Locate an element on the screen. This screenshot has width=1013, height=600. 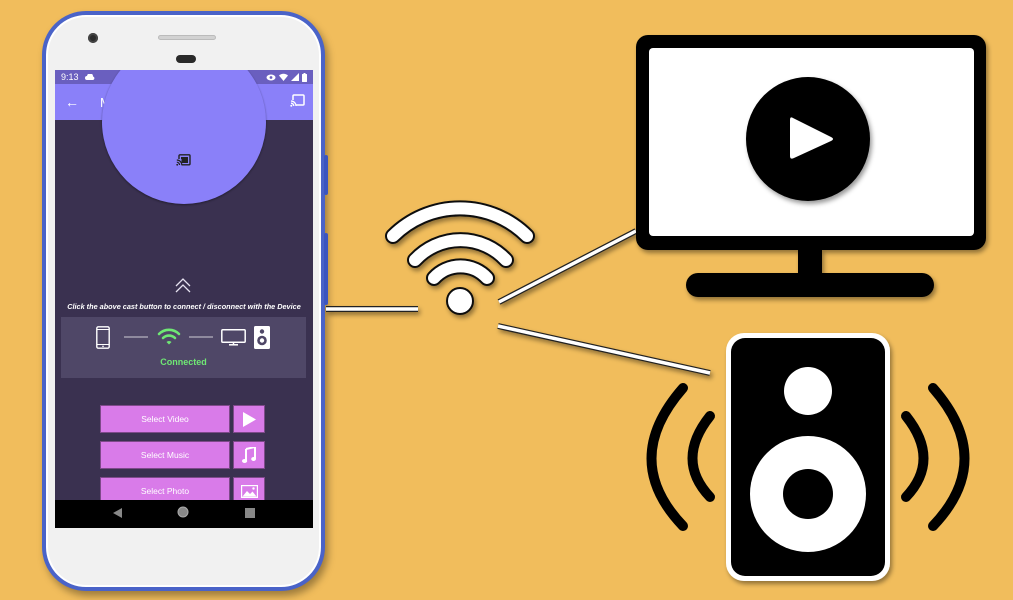
cloud-icon is located at coordinates (89, 77).